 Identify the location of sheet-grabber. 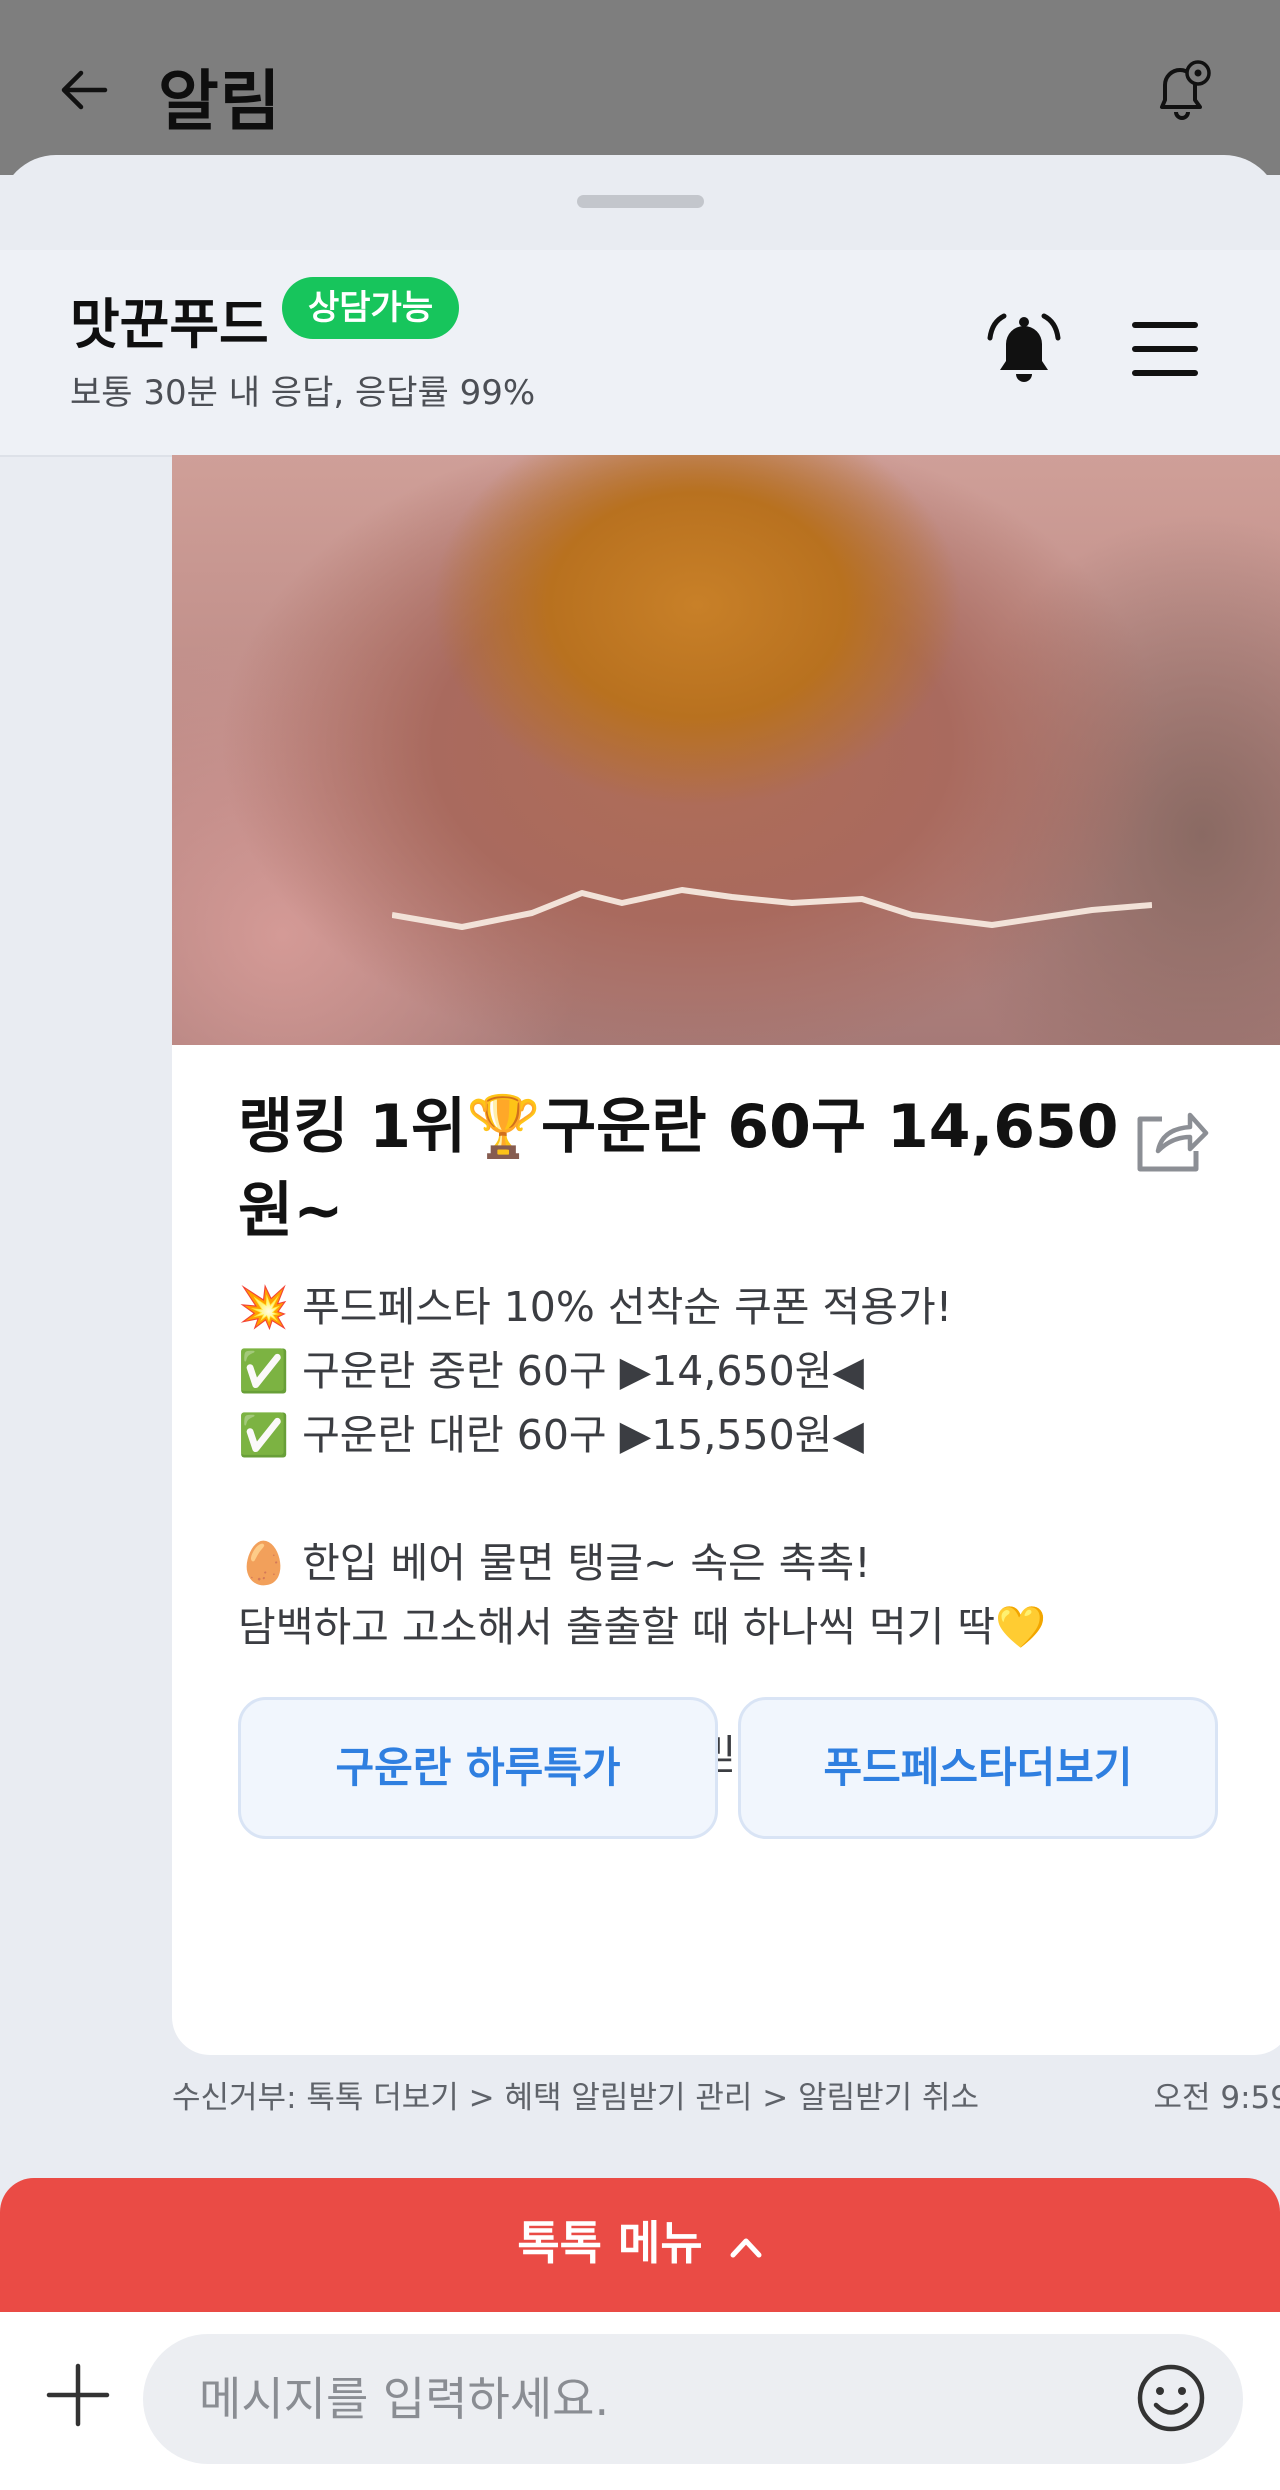
(640, 201).